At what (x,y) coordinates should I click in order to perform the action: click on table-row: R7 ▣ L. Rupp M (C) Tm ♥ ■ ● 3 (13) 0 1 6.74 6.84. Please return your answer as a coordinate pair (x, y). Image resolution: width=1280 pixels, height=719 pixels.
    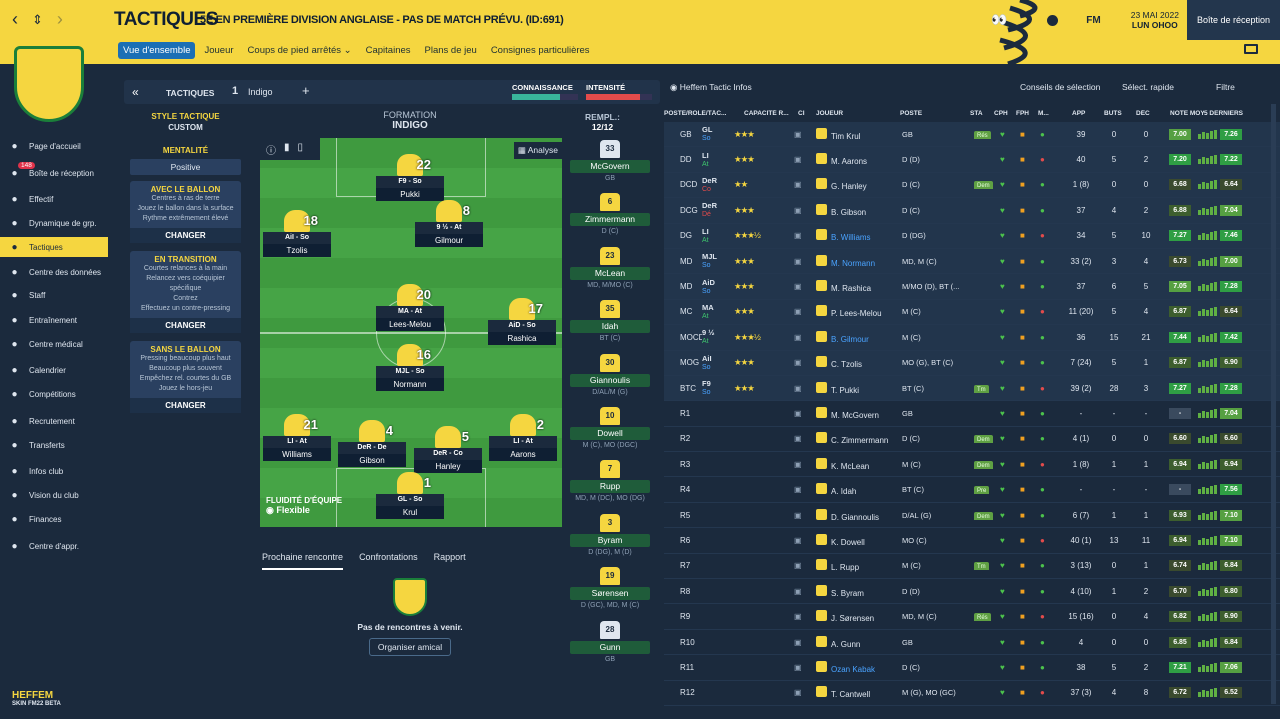
    Looking at the image, I should click on (972, 567).